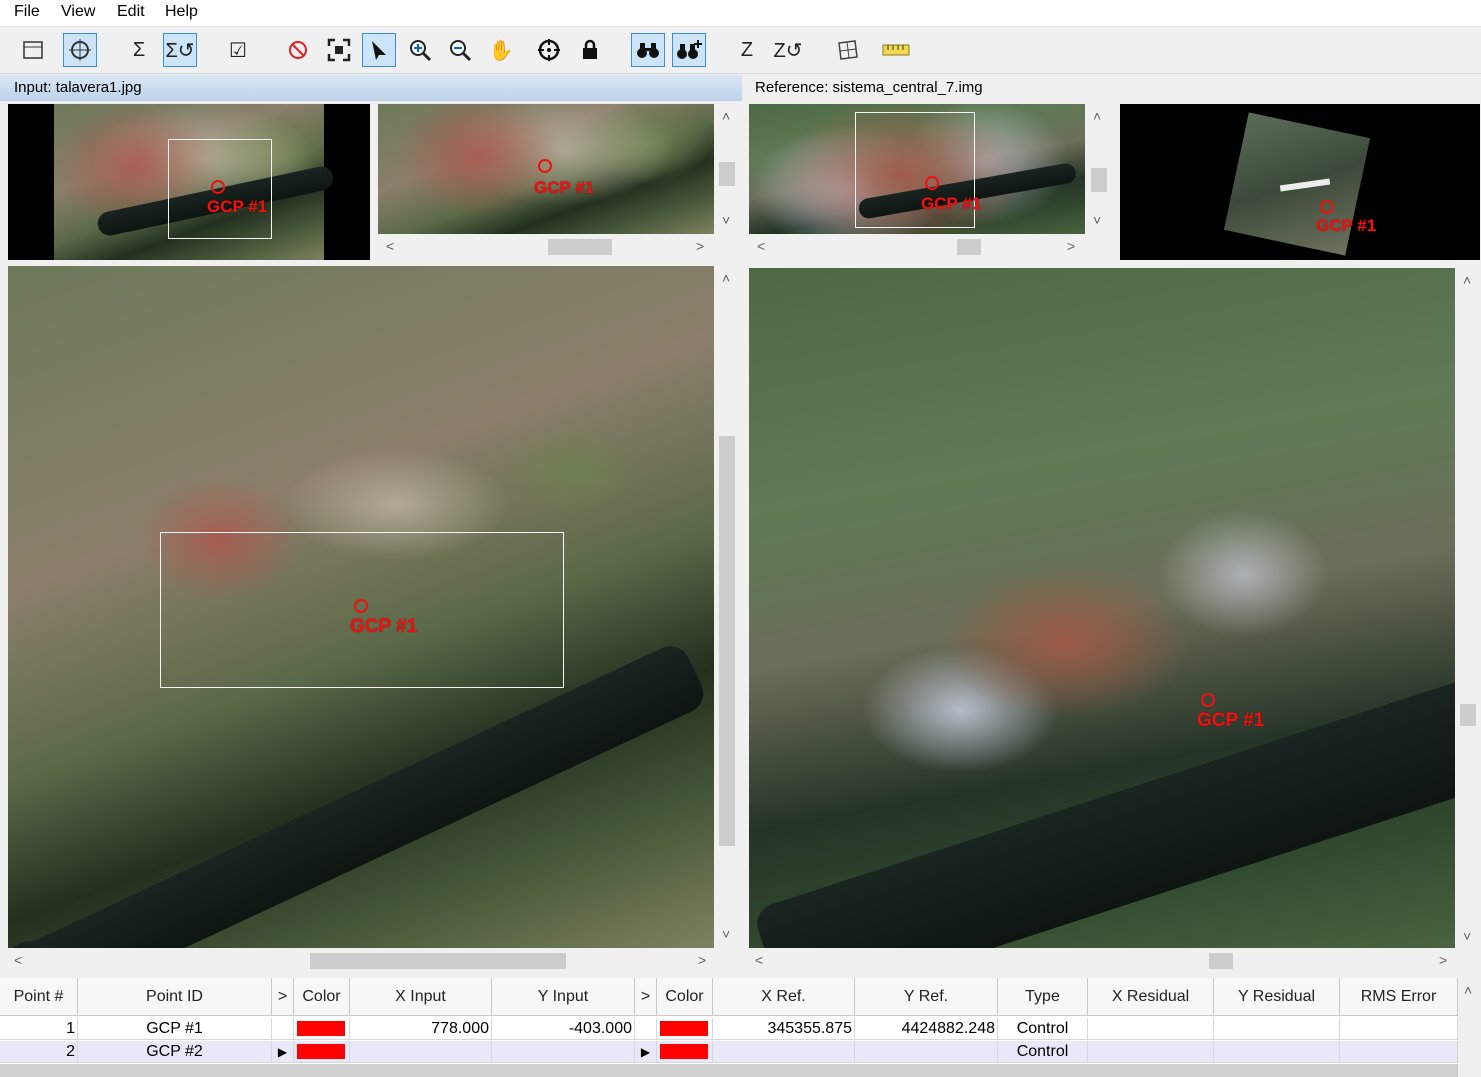  I want to click on menu-help: Help, so click(181, 12).